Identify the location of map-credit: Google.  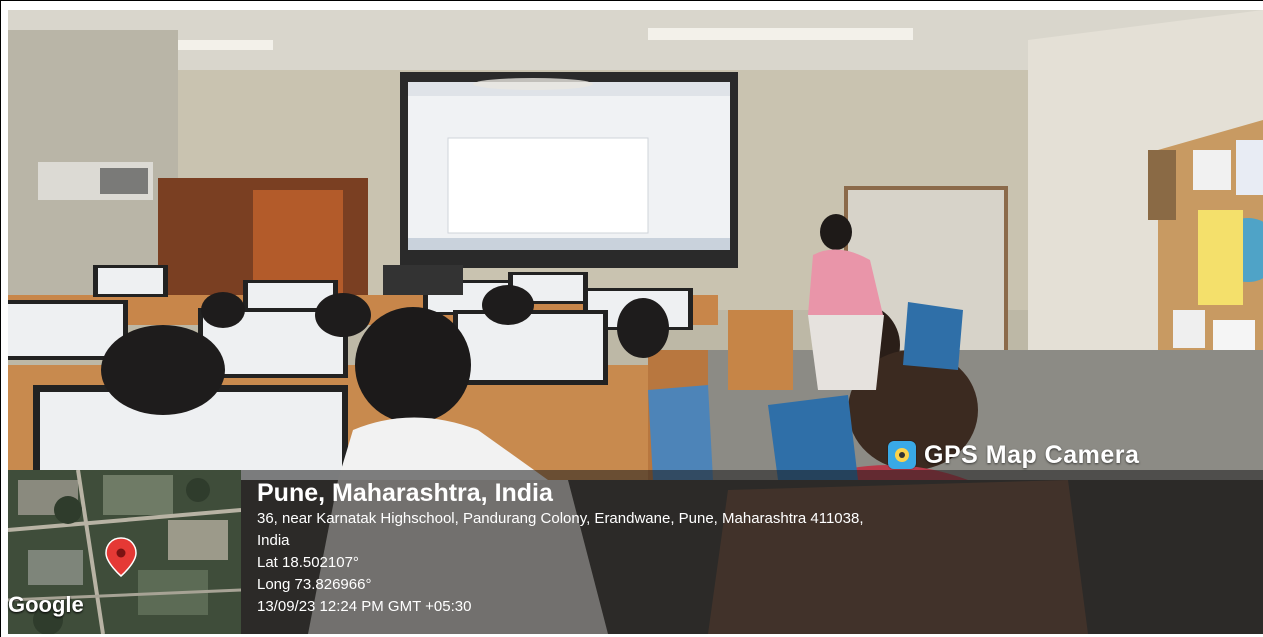
(46, 604).